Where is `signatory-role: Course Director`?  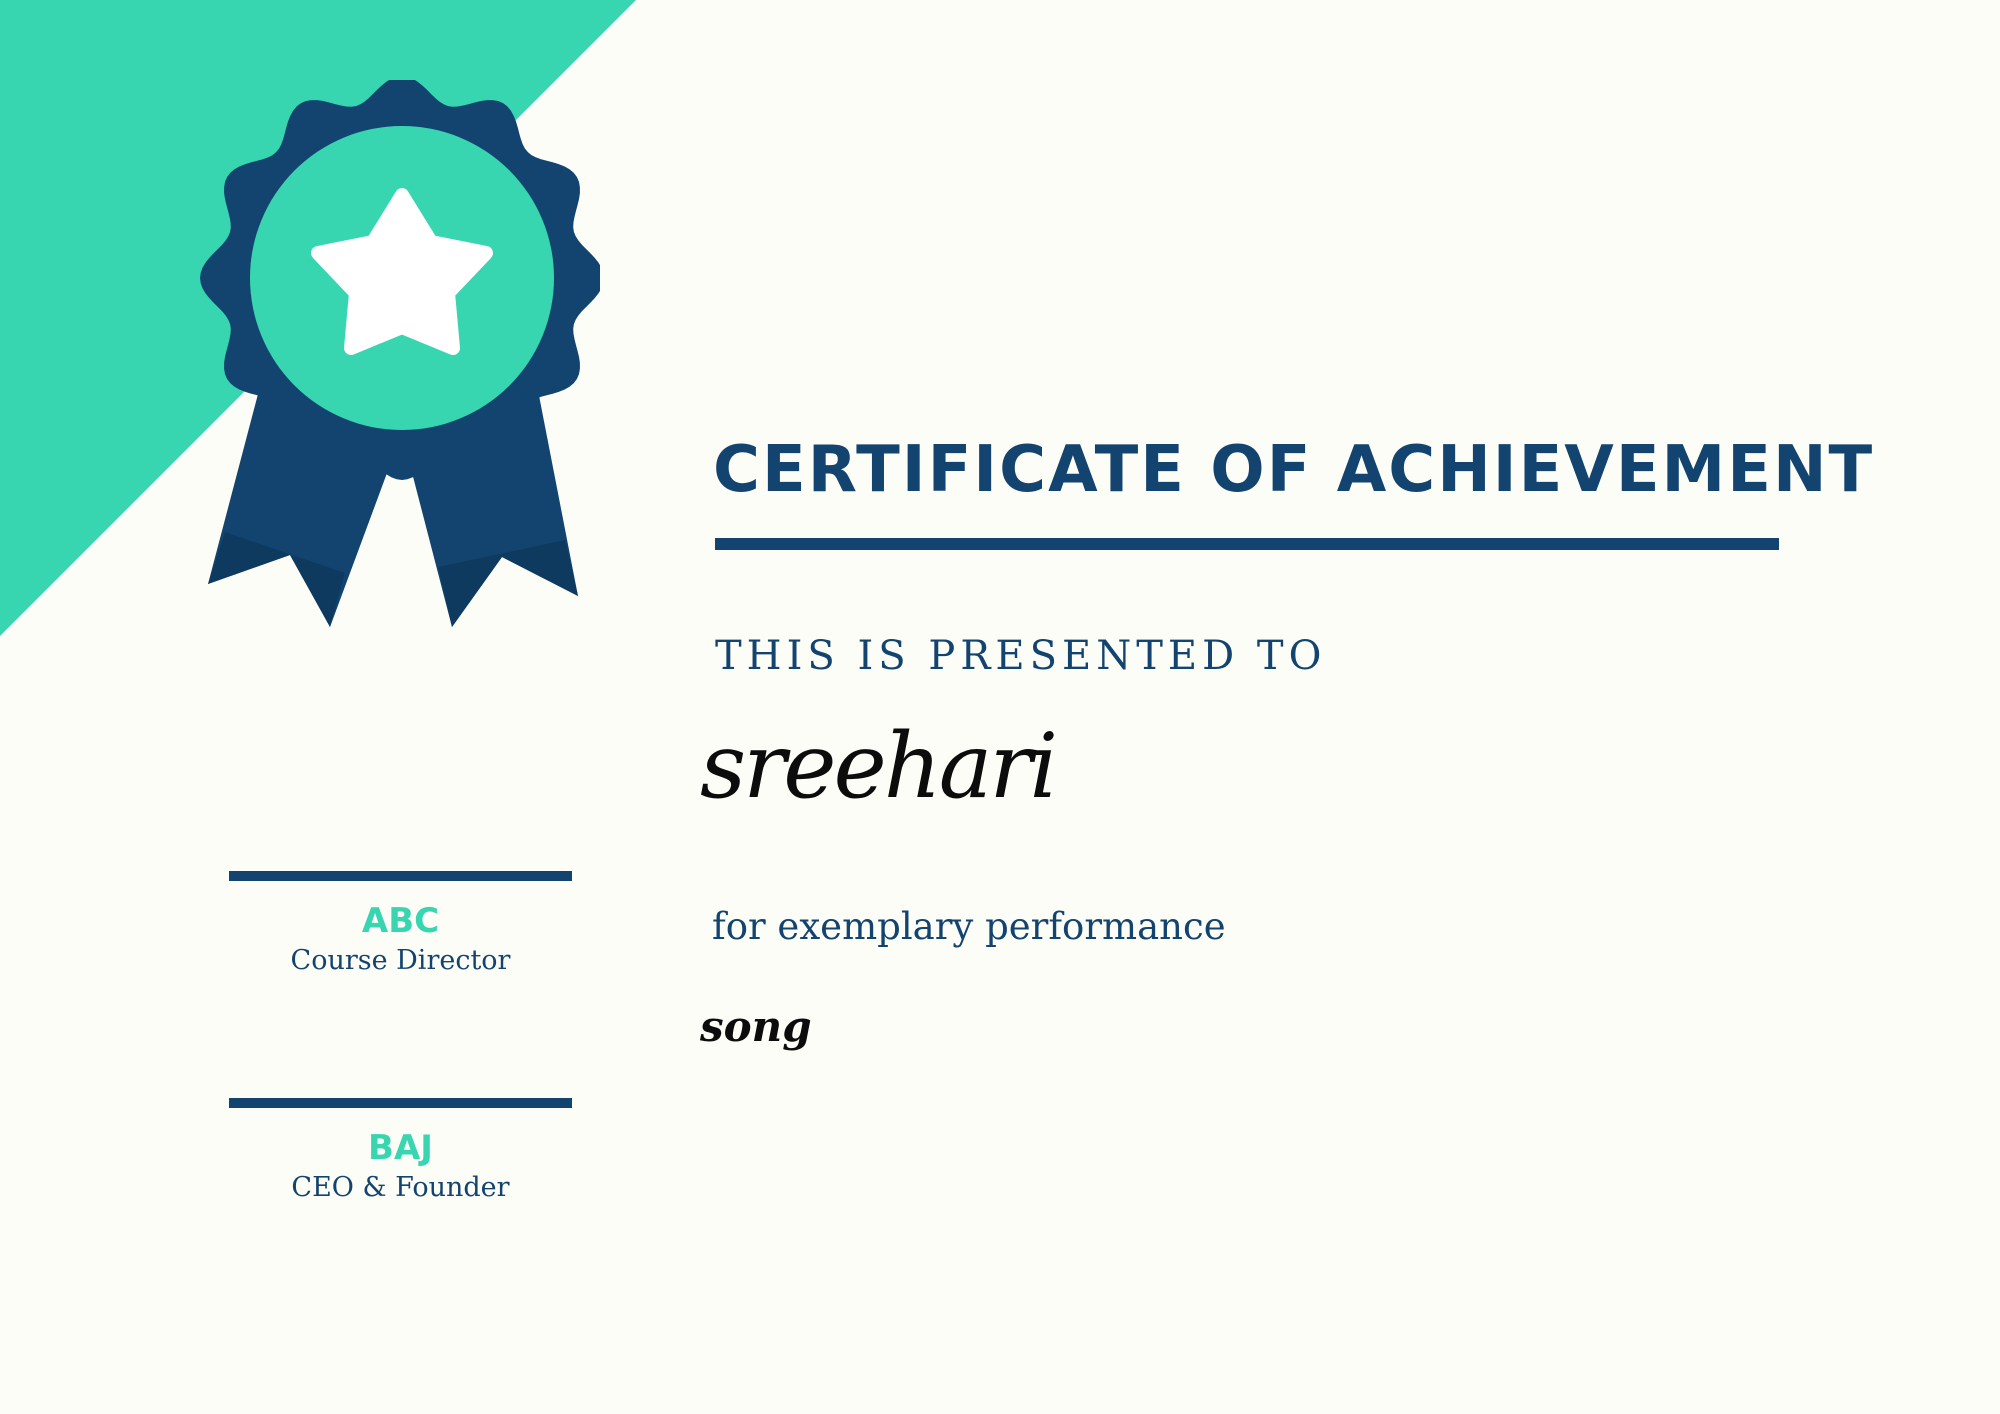
signatory-role: Course Director is located at coordinates (400, 960).